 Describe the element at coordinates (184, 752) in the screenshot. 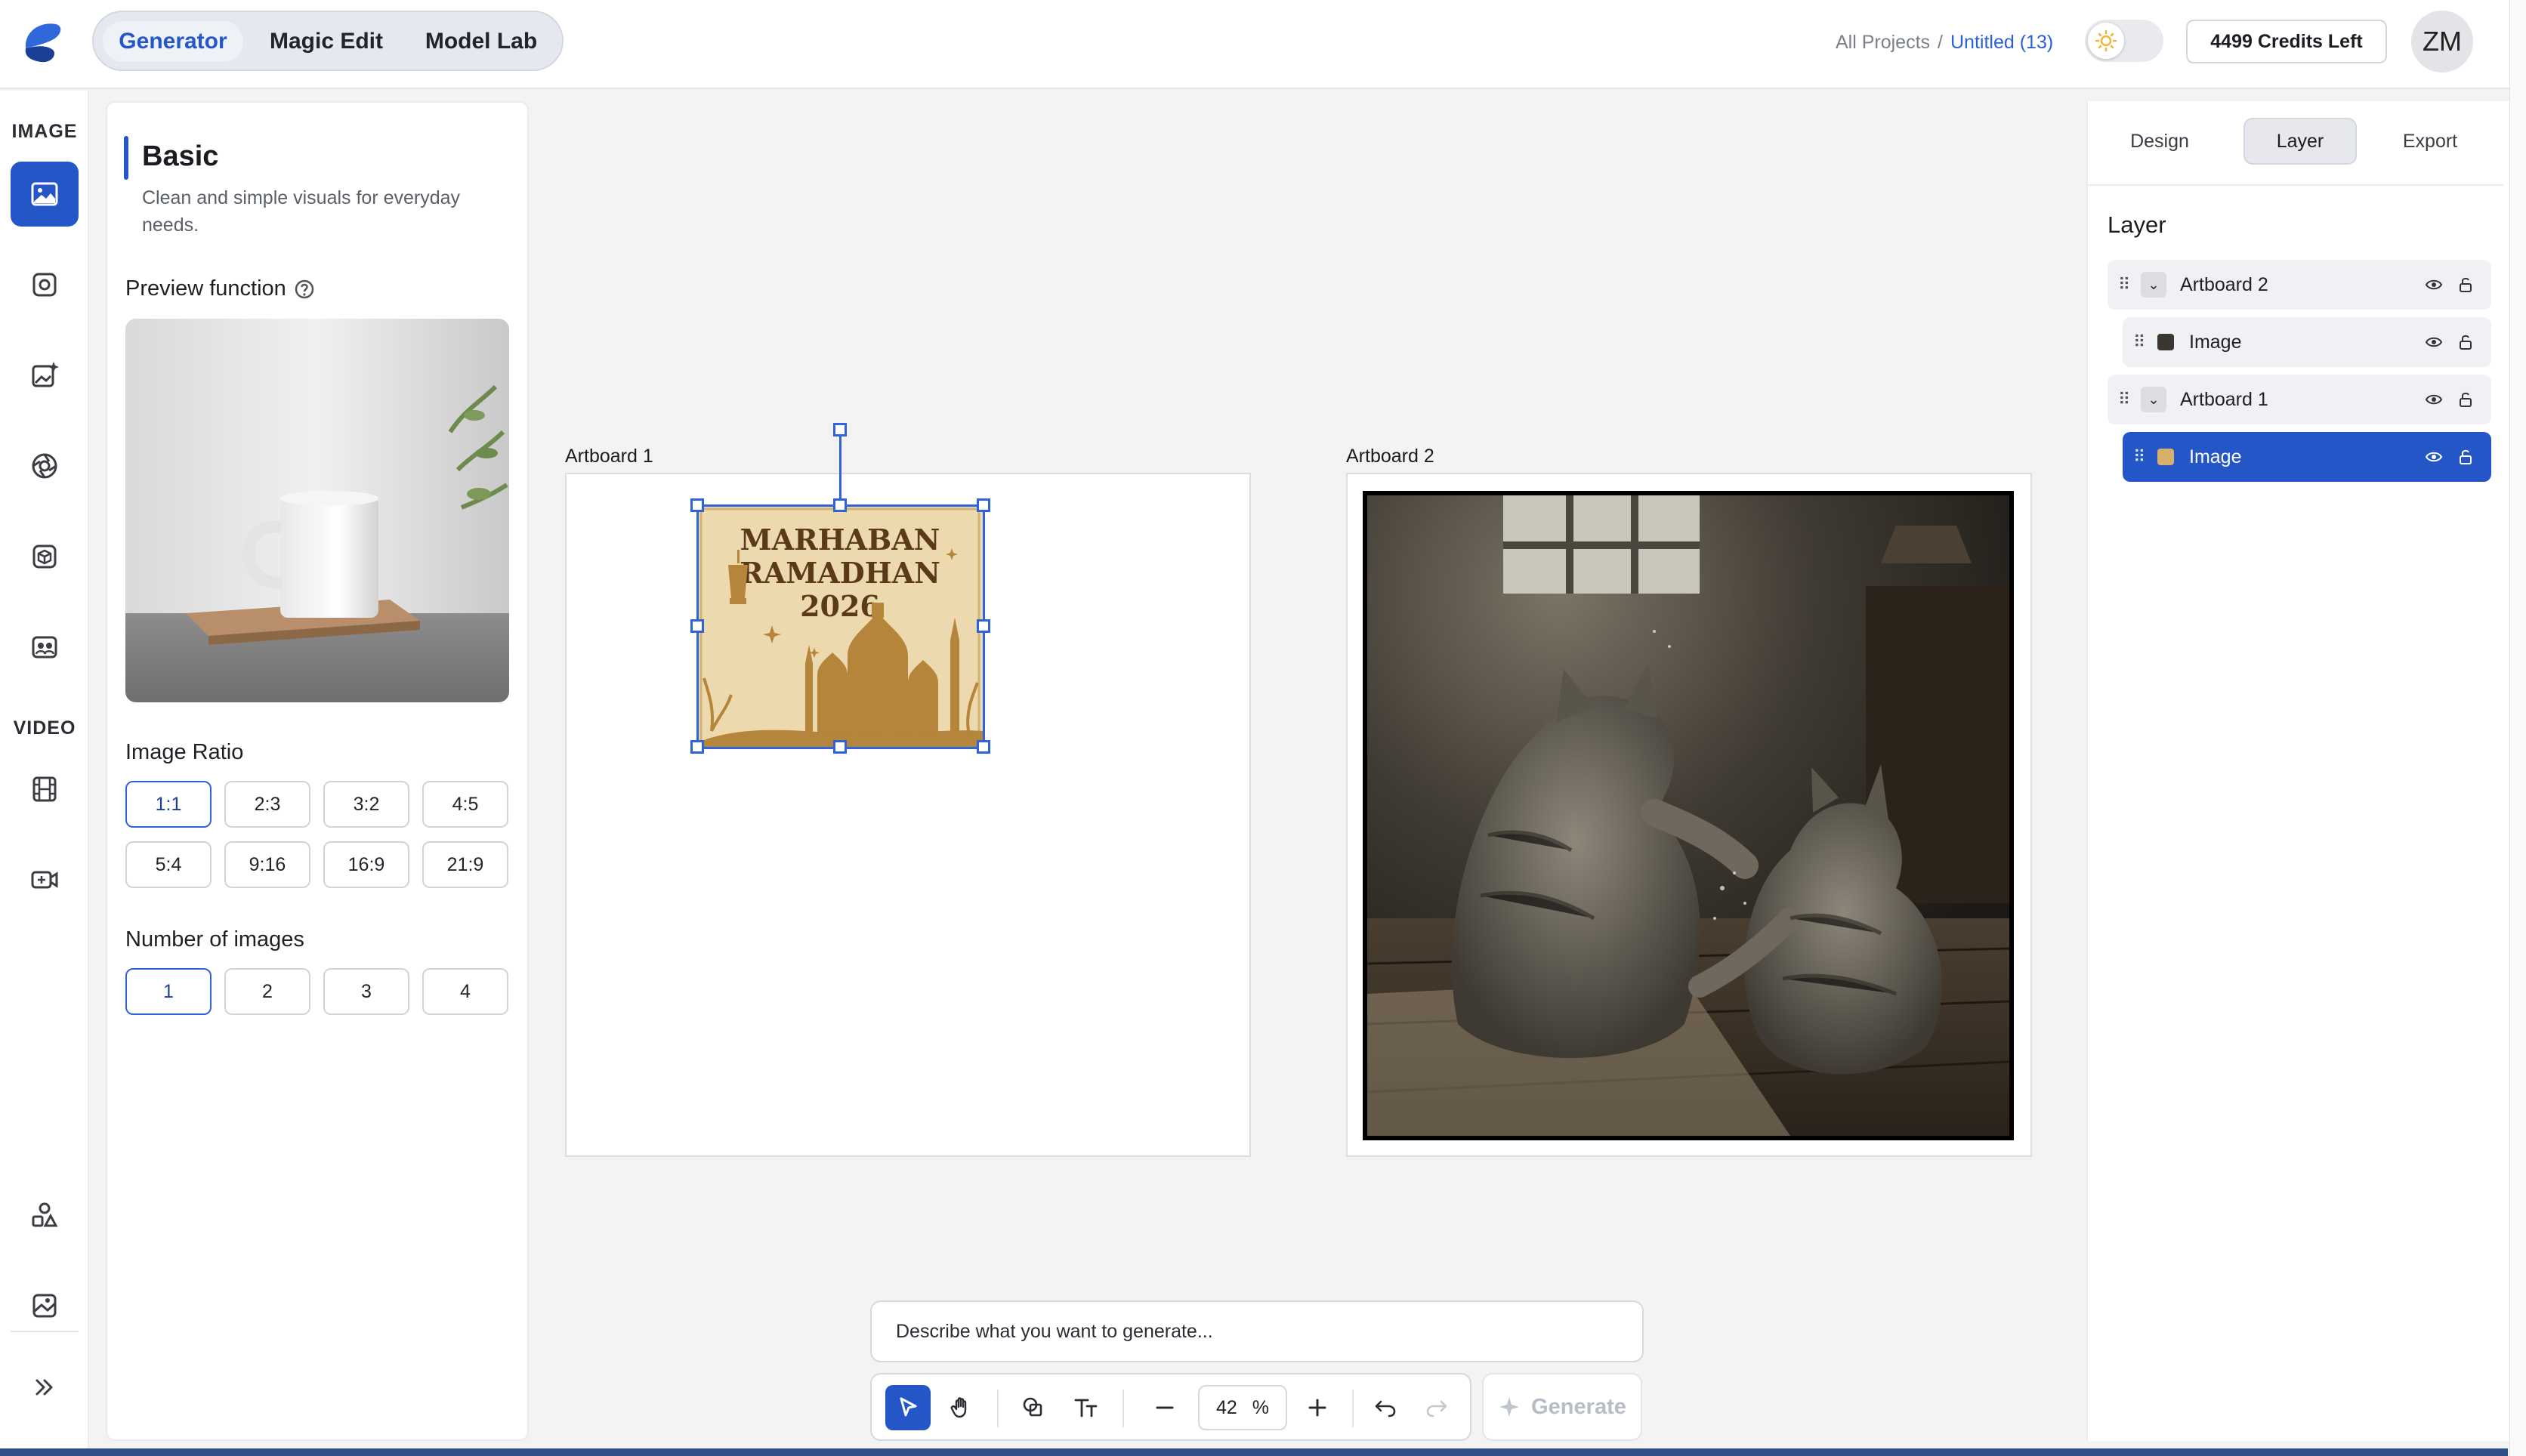

I see `image-ratio-label: Image Ratio` at that location.